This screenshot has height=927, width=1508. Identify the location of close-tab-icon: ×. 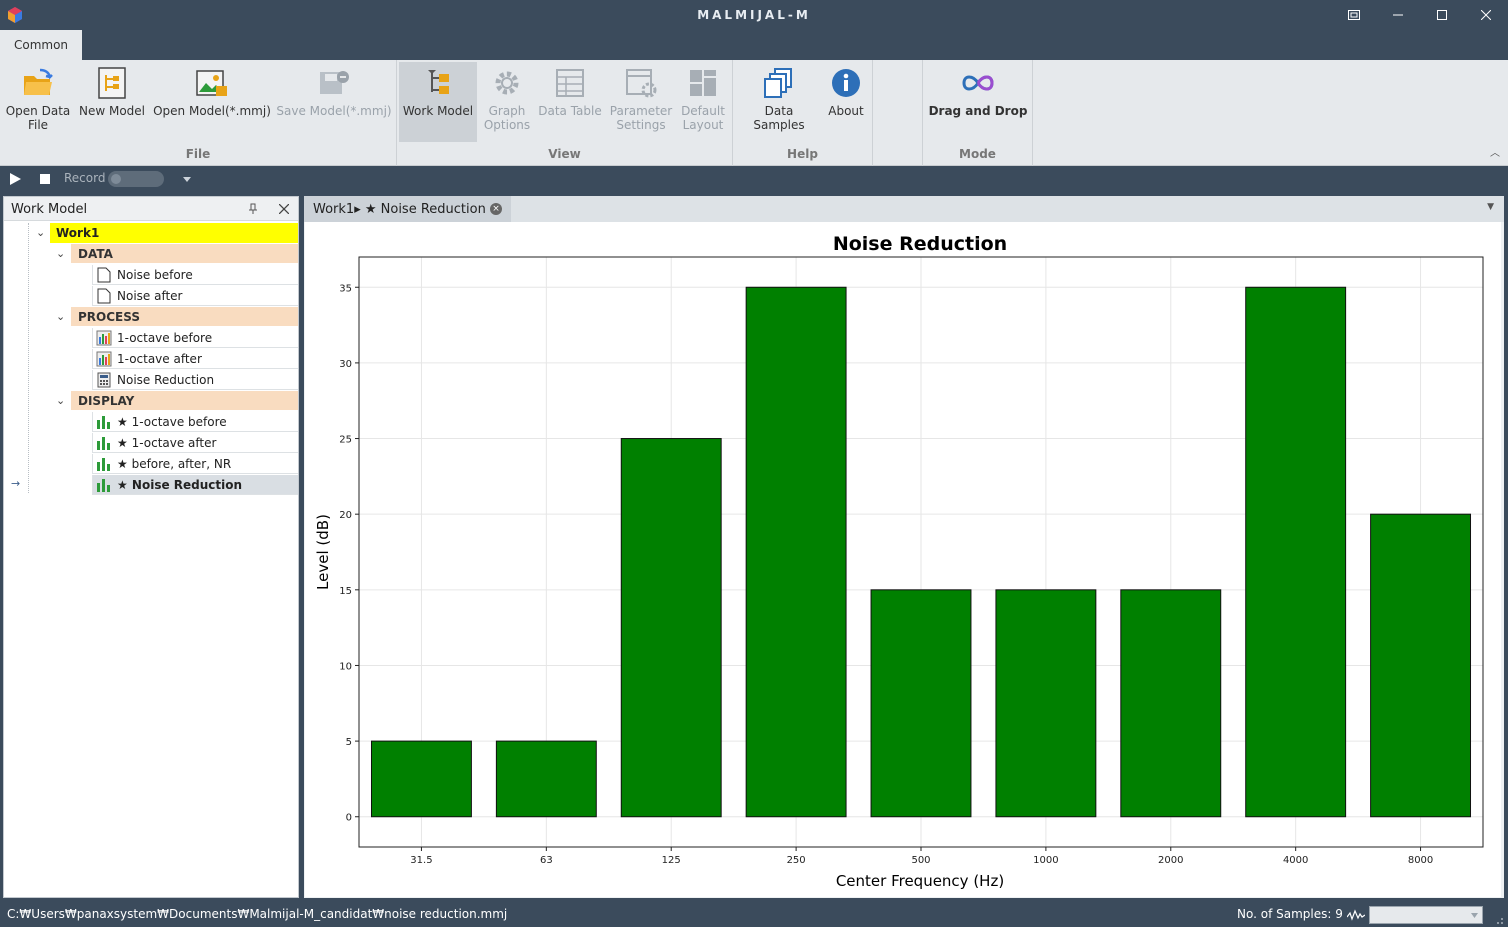
(496, 209).